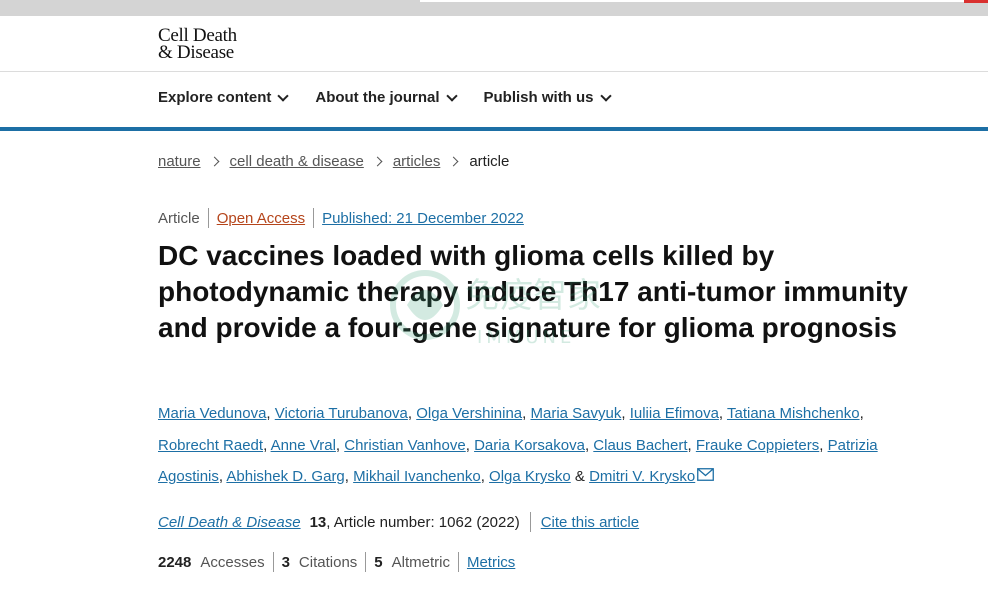 The image size is (988, 611). I want to click on journal-name-link: Cell Death & Disease, so click(229, 522).